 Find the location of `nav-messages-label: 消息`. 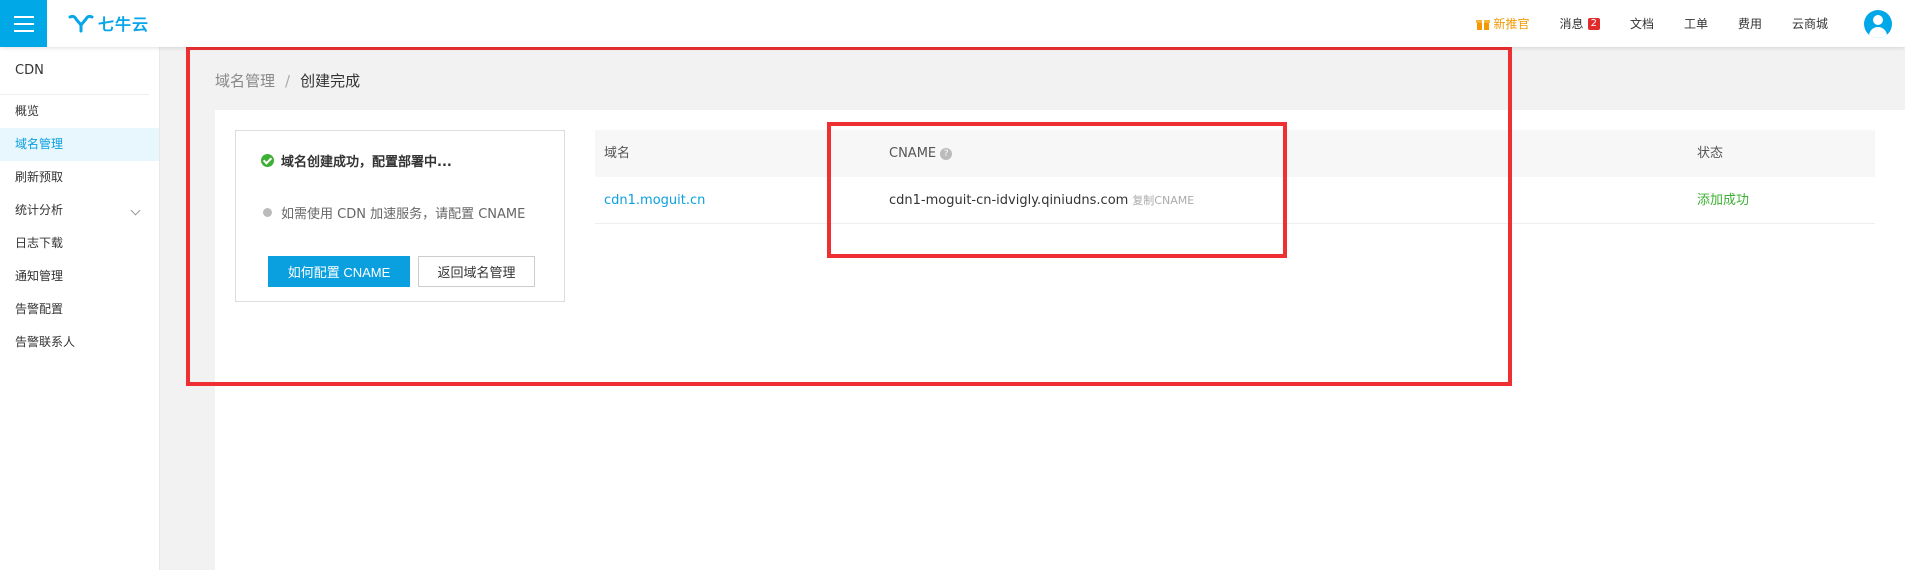

nav-messages-label: 消息 is located at coordinates (1571, 24).